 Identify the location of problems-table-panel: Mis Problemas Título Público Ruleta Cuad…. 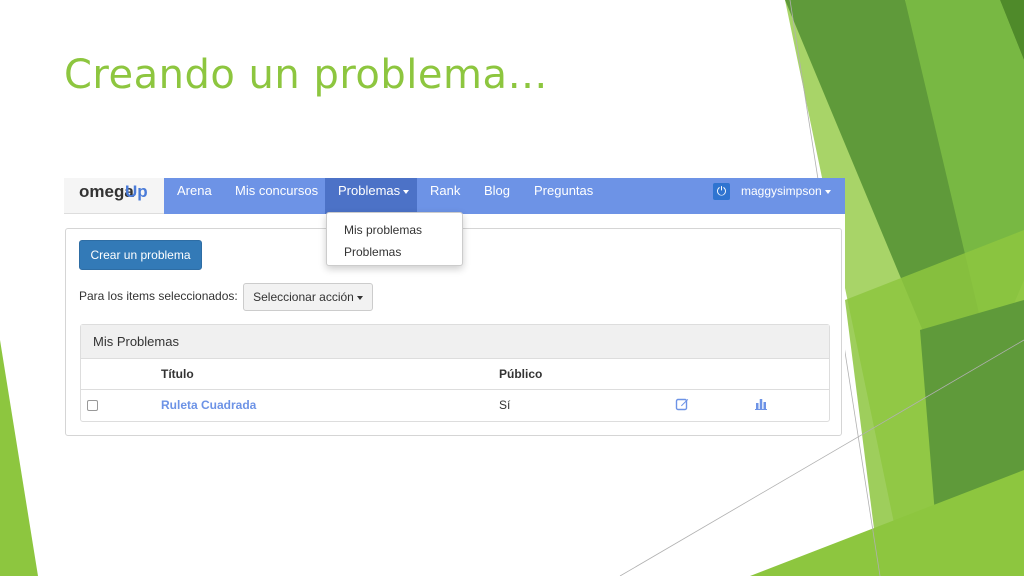
(455, 373).